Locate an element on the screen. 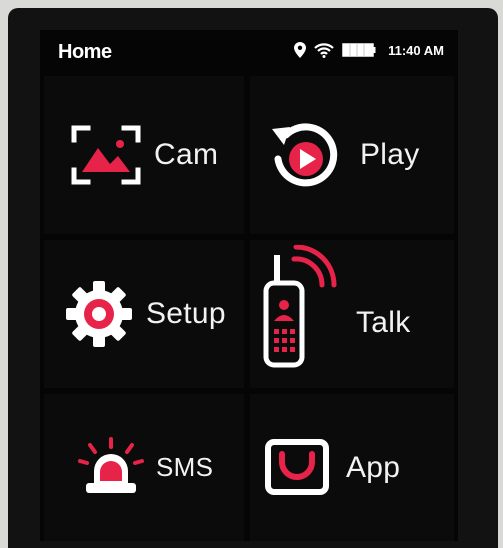 The width and height of the screenshot is (503, 548). cam-tile: Cam is located at coordinates (144, 155).